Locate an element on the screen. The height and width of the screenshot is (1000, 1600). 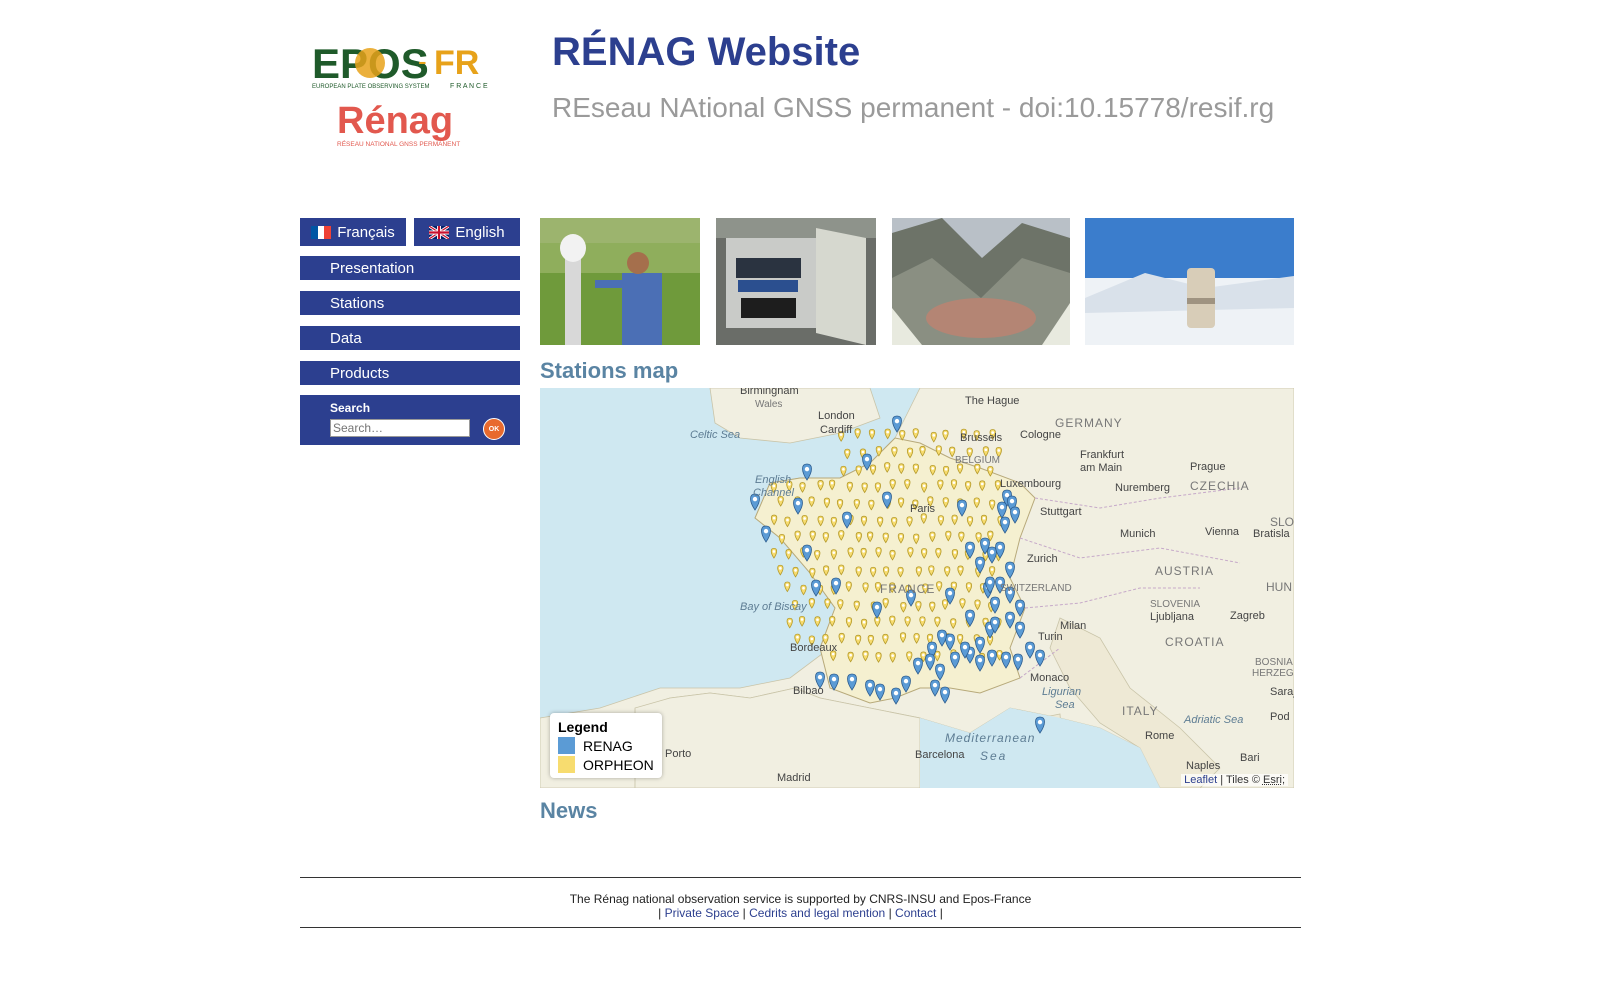
legend-title: Legend is located at coordinates (583, 727).